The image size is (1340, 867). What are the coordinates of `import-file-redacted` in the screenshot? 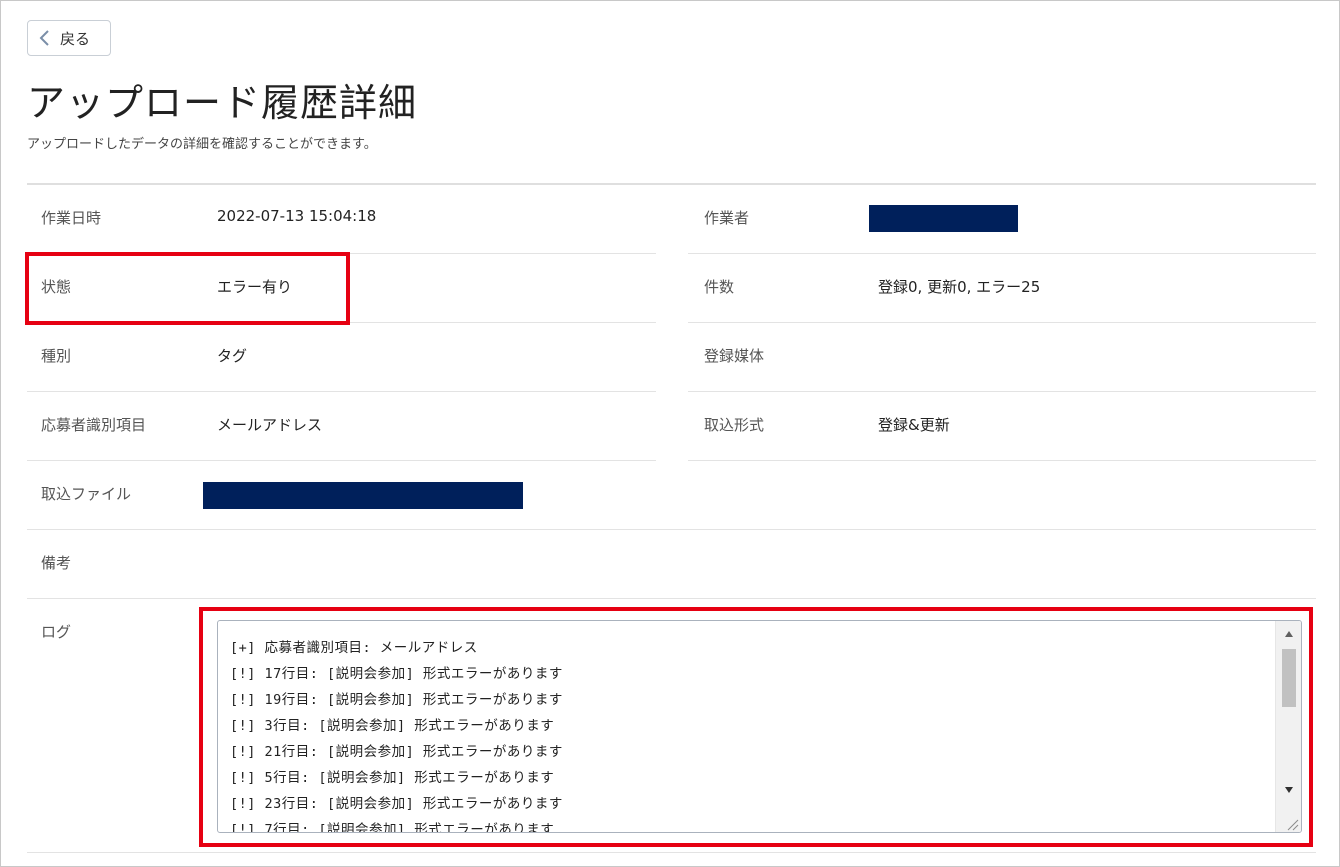 It's located at (363, 495).